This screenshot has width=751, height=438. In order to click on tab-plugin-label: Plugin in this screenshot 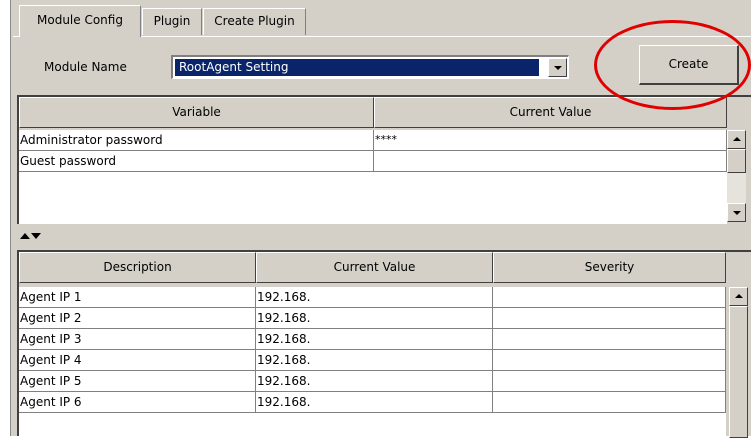, I will do `click(172, 21)`.